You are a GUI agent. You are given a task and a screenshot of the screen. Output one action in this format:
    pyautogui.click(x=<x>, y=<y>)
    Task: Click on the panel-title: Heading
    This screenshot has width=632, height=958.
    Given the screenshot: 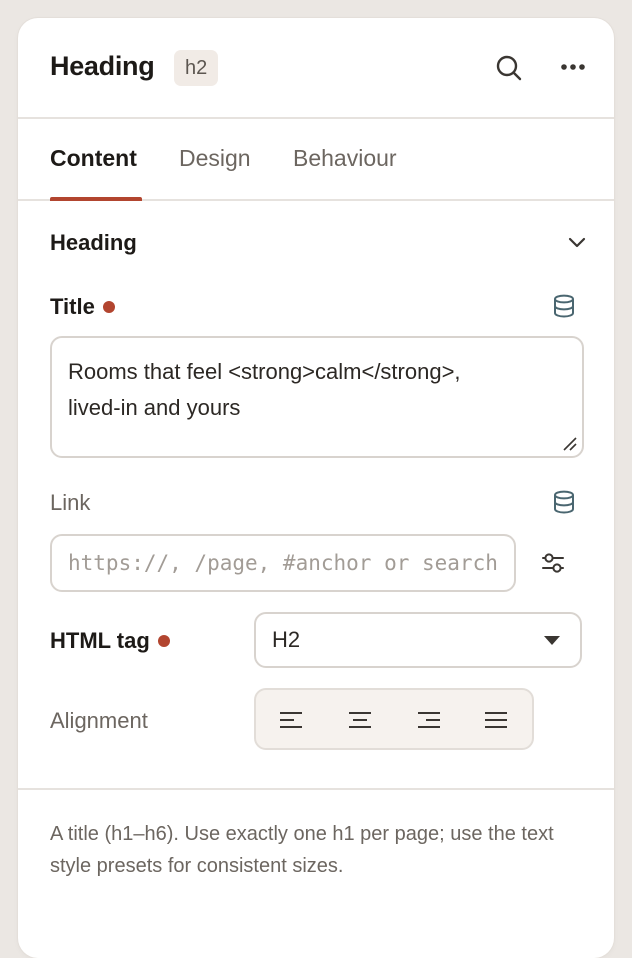 What is the action you would take?
    pyautogui.click(x=102, y=66)
    